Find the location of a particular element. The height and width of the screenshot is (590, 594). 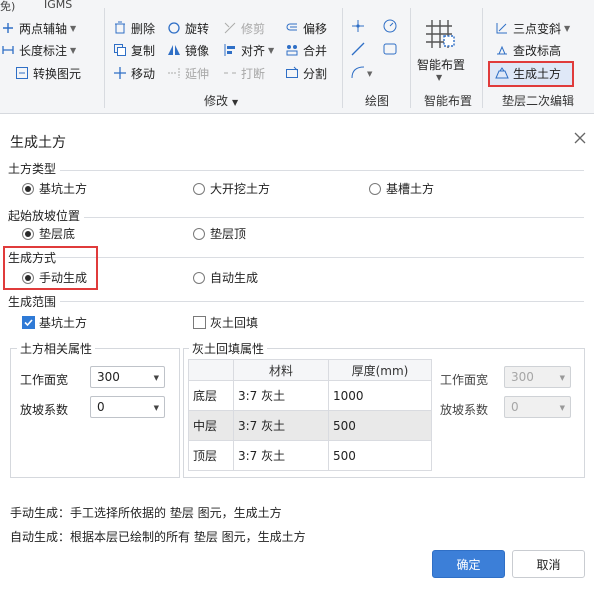

draw-arc-icon: ▼ is located at coordinates (362, 72).